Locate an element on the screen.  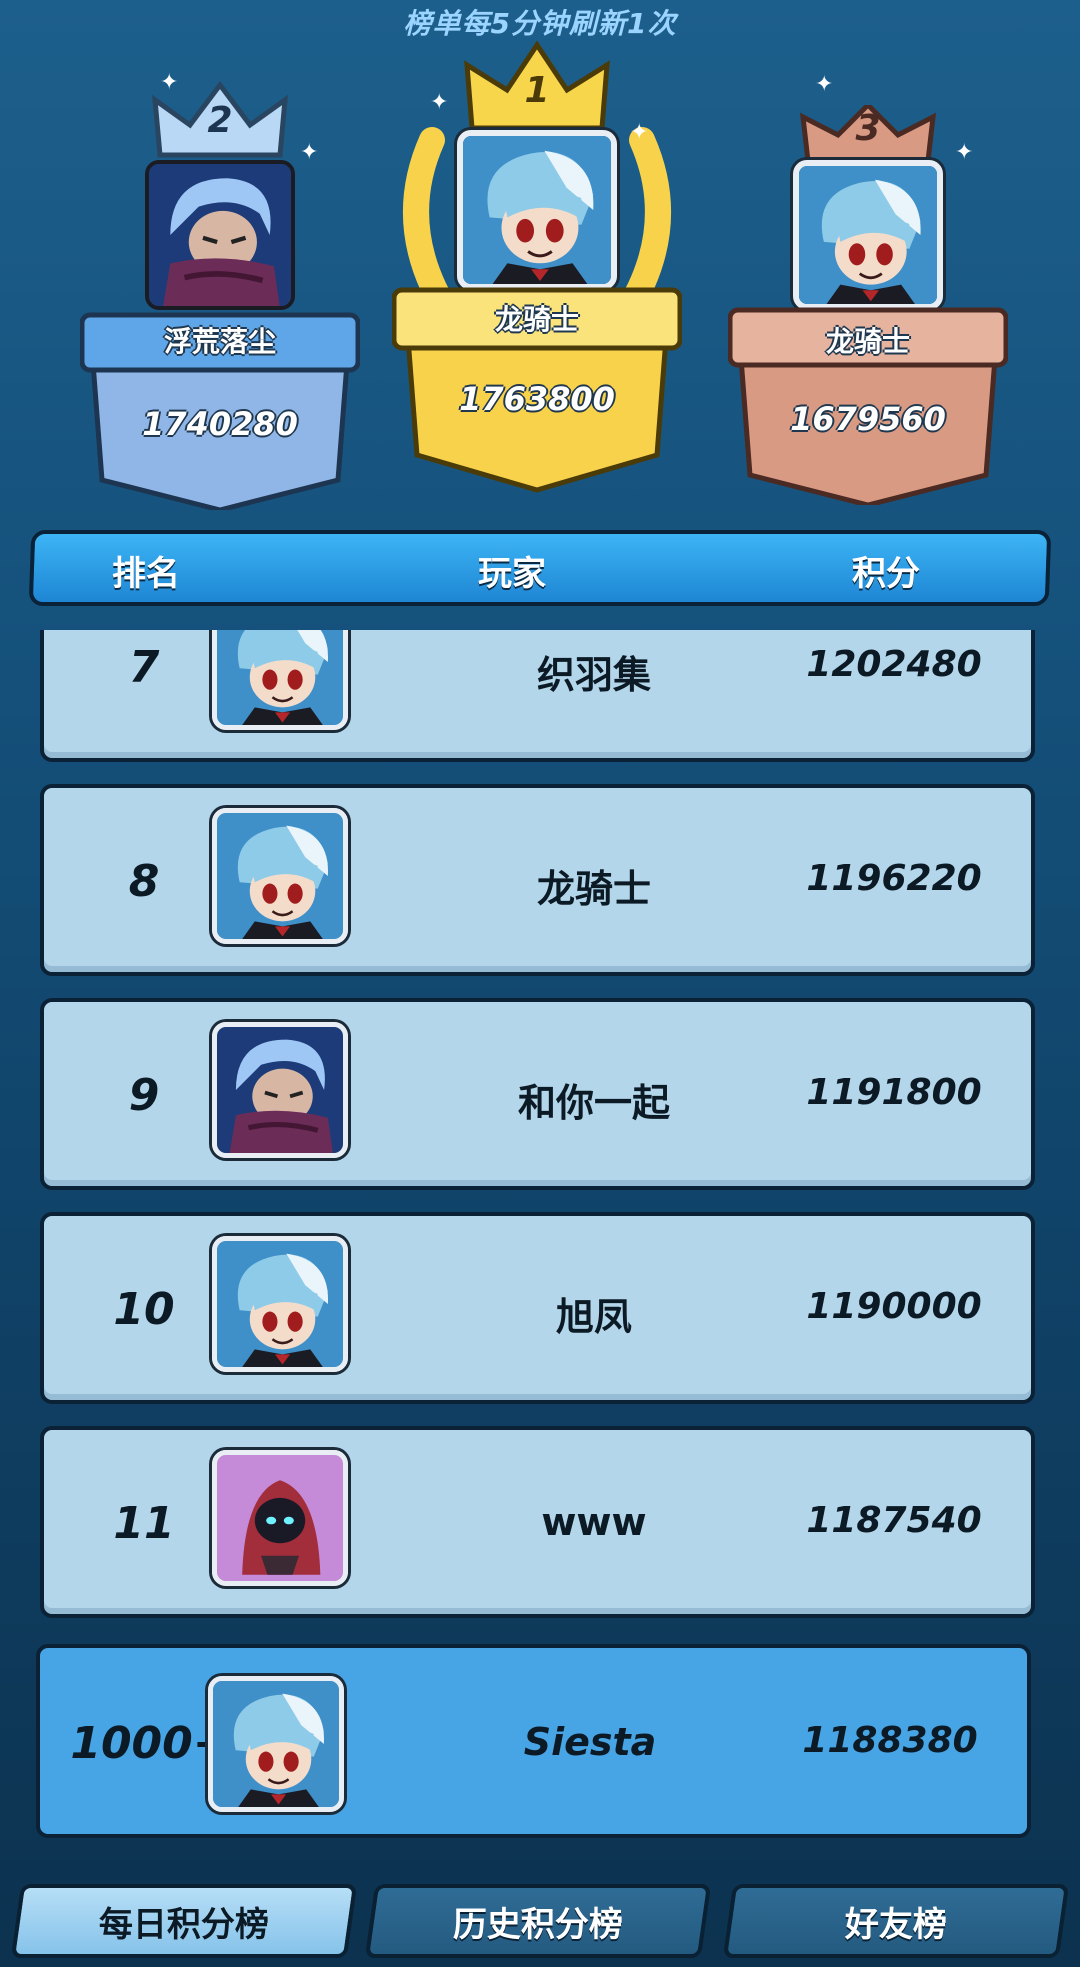
table-row: 10 旭凤 1190000 is located at coordinates (537, 1308).